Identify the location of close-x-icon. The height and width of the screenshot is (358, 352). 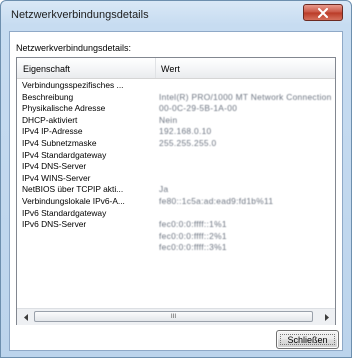
(323, 12).